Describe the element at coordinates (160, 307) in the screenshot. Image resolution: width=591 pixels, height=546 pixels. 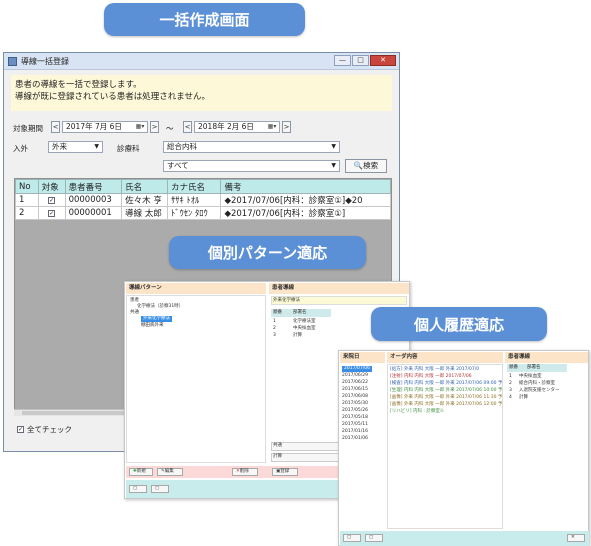
I see `tree-item: 化学療法（診察31時）` at that location.